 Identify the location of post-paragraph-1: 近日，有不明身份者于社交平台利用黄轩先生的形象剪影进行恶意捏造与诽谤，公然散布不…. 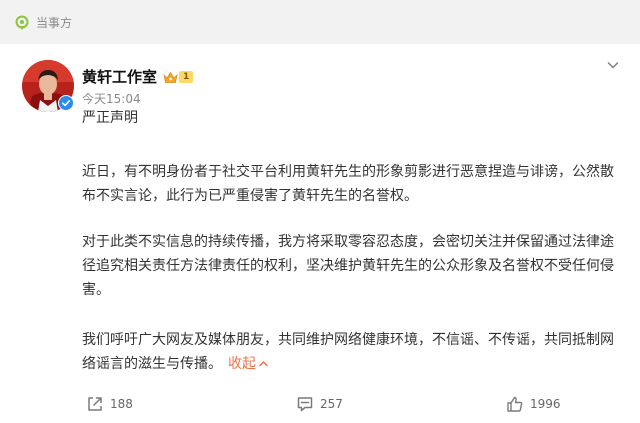
(348, 184).